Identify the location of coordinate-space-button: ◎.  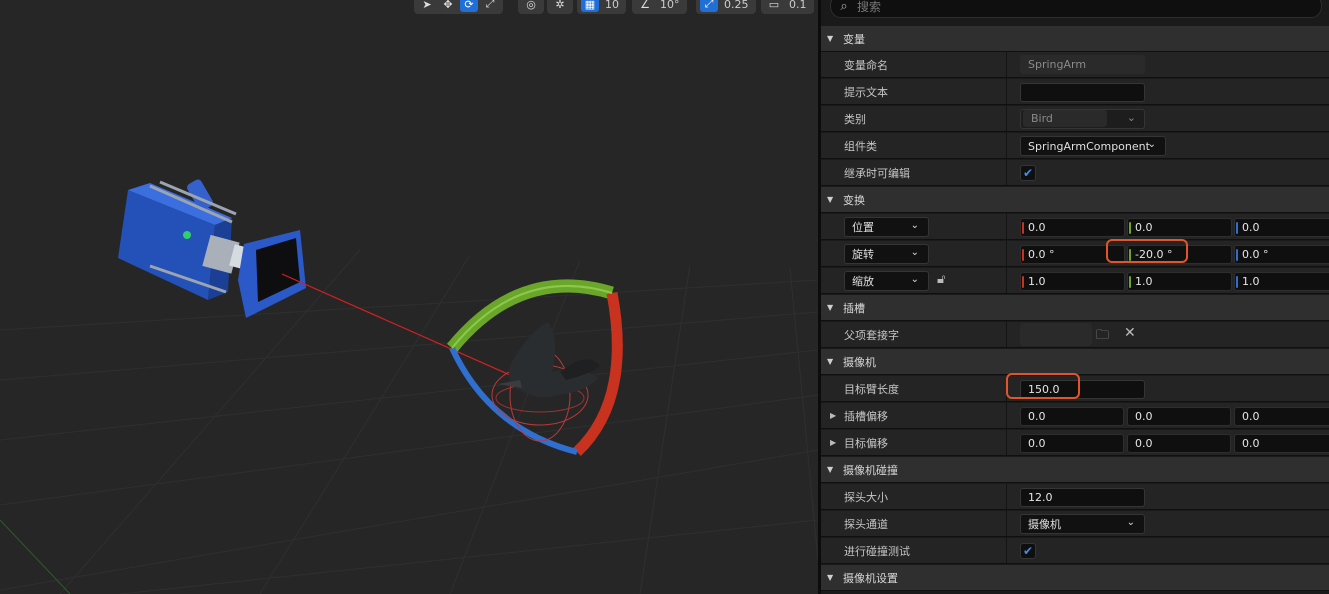
(531, 7).